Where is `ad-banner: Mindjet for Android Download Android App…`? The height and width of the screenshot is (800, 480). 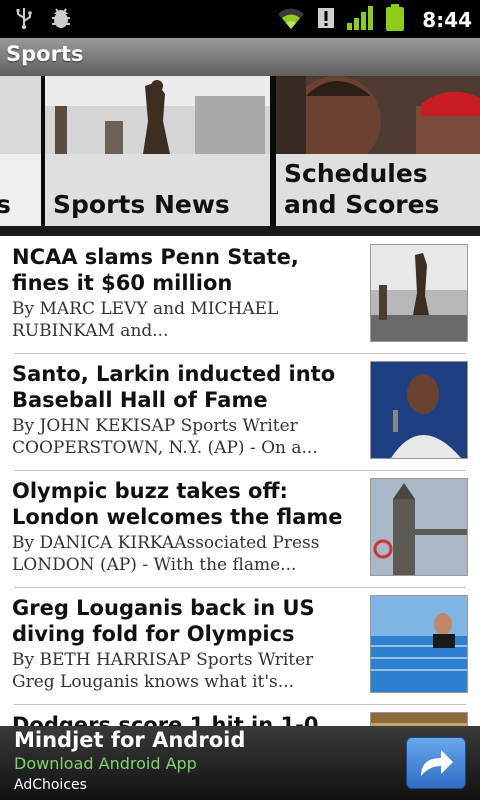 ad-banner: Mindjet for Android Download Android App… is located at coordinates (240, 763).